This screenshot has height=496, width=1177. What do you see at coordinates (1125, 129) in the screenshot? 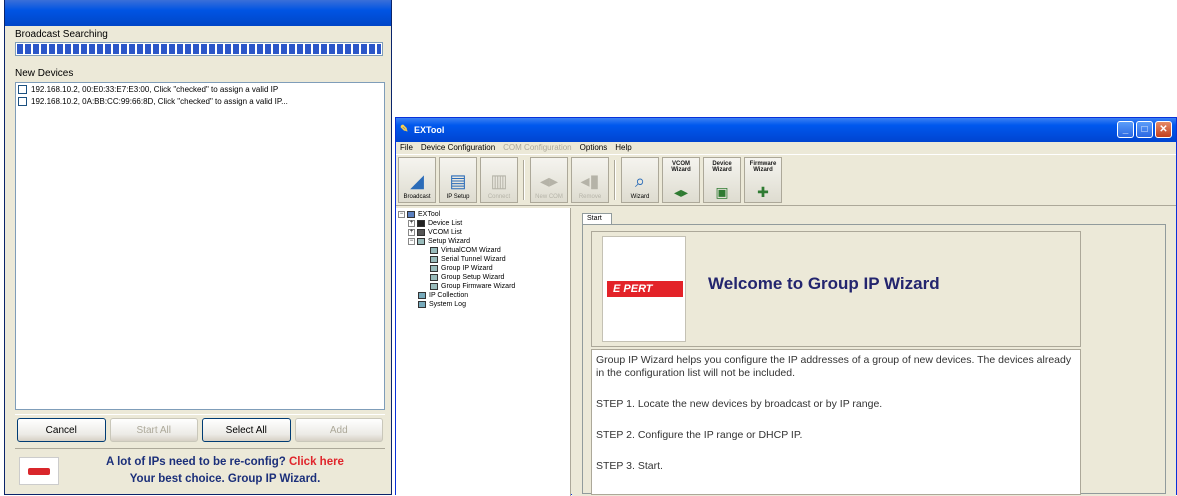
I see `minimize-icon: _` at bounding box center [1125, 129].